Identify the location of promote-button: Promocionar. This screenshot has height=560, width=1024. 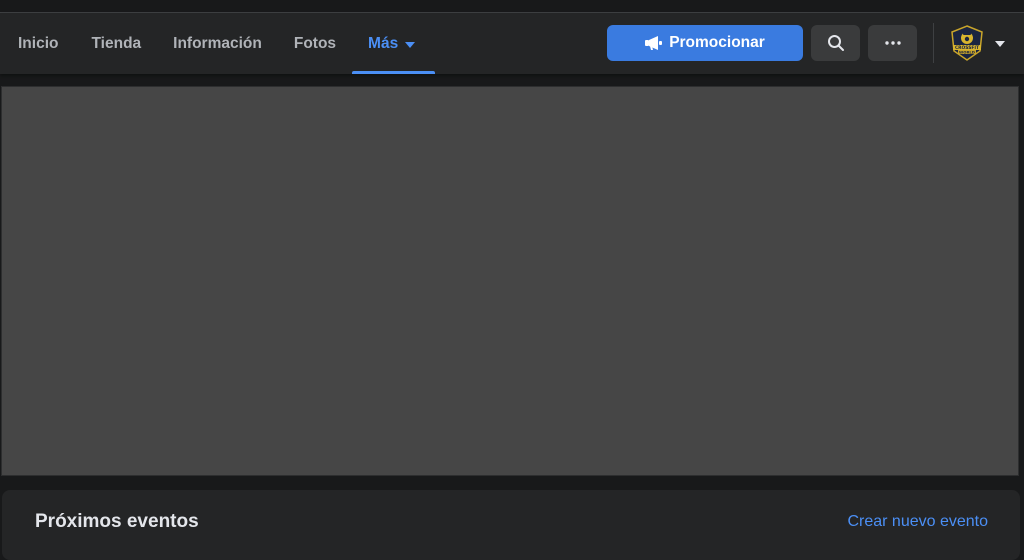
(705, 43).